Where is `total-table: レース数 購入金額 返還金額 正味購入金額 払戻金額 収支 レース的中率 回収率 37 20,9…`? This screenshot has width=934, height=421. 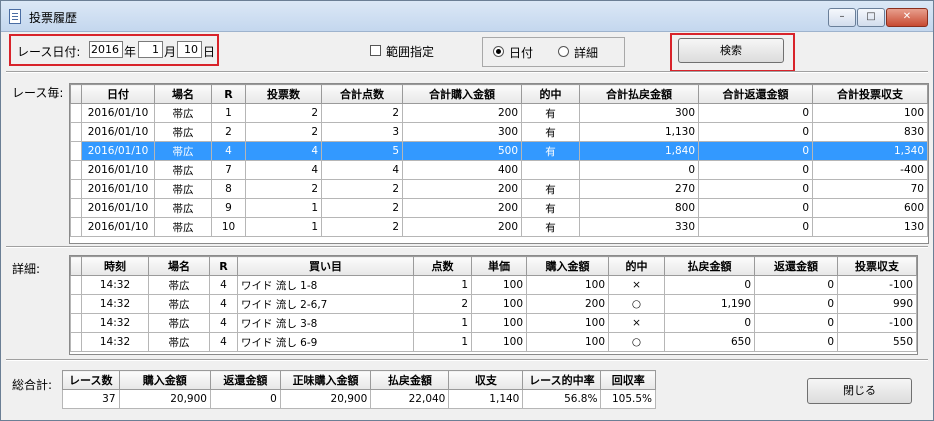
total-table: レース数 購入金額 返還金額 正味購入金額 払戻金額 収支 レース的中率 回収率 37 20,9… is located at coordinates (359, 389).